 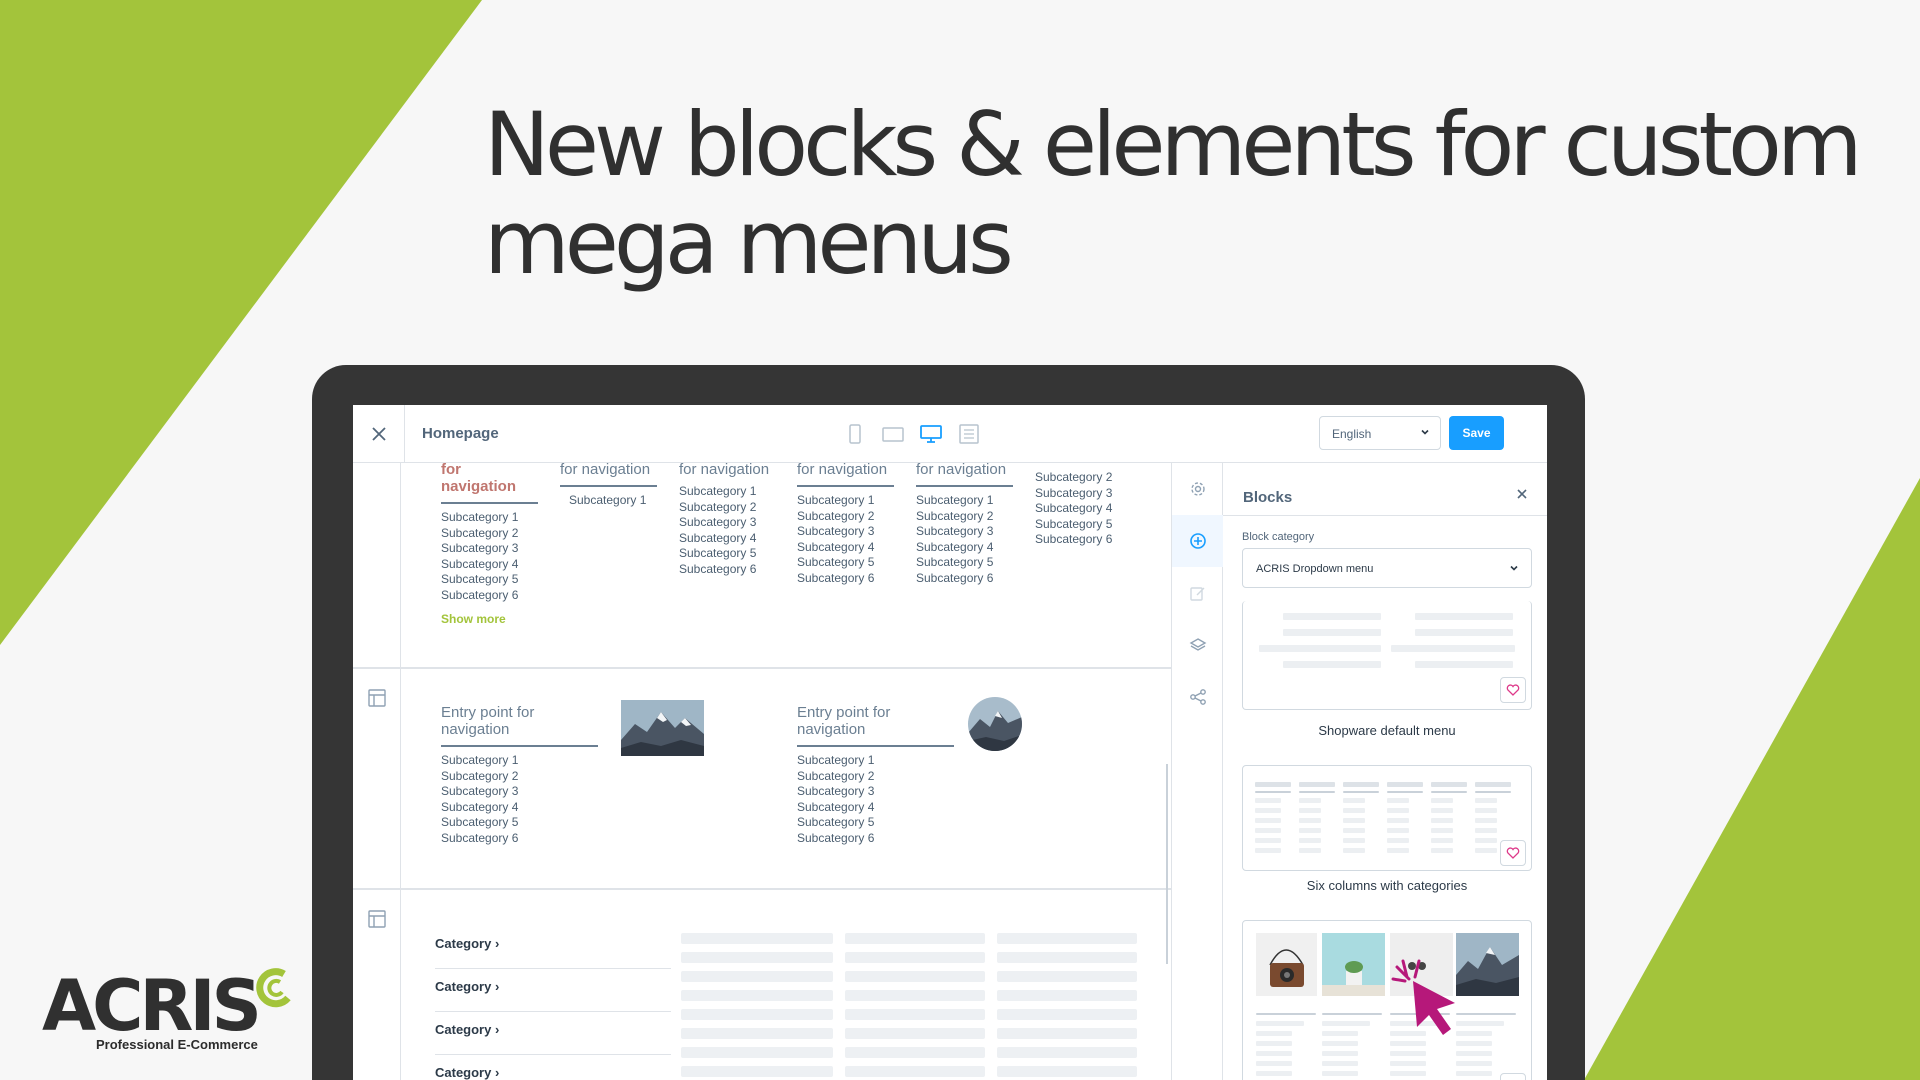 I want to click on desktop-view-button, so click(x=931, y=434).